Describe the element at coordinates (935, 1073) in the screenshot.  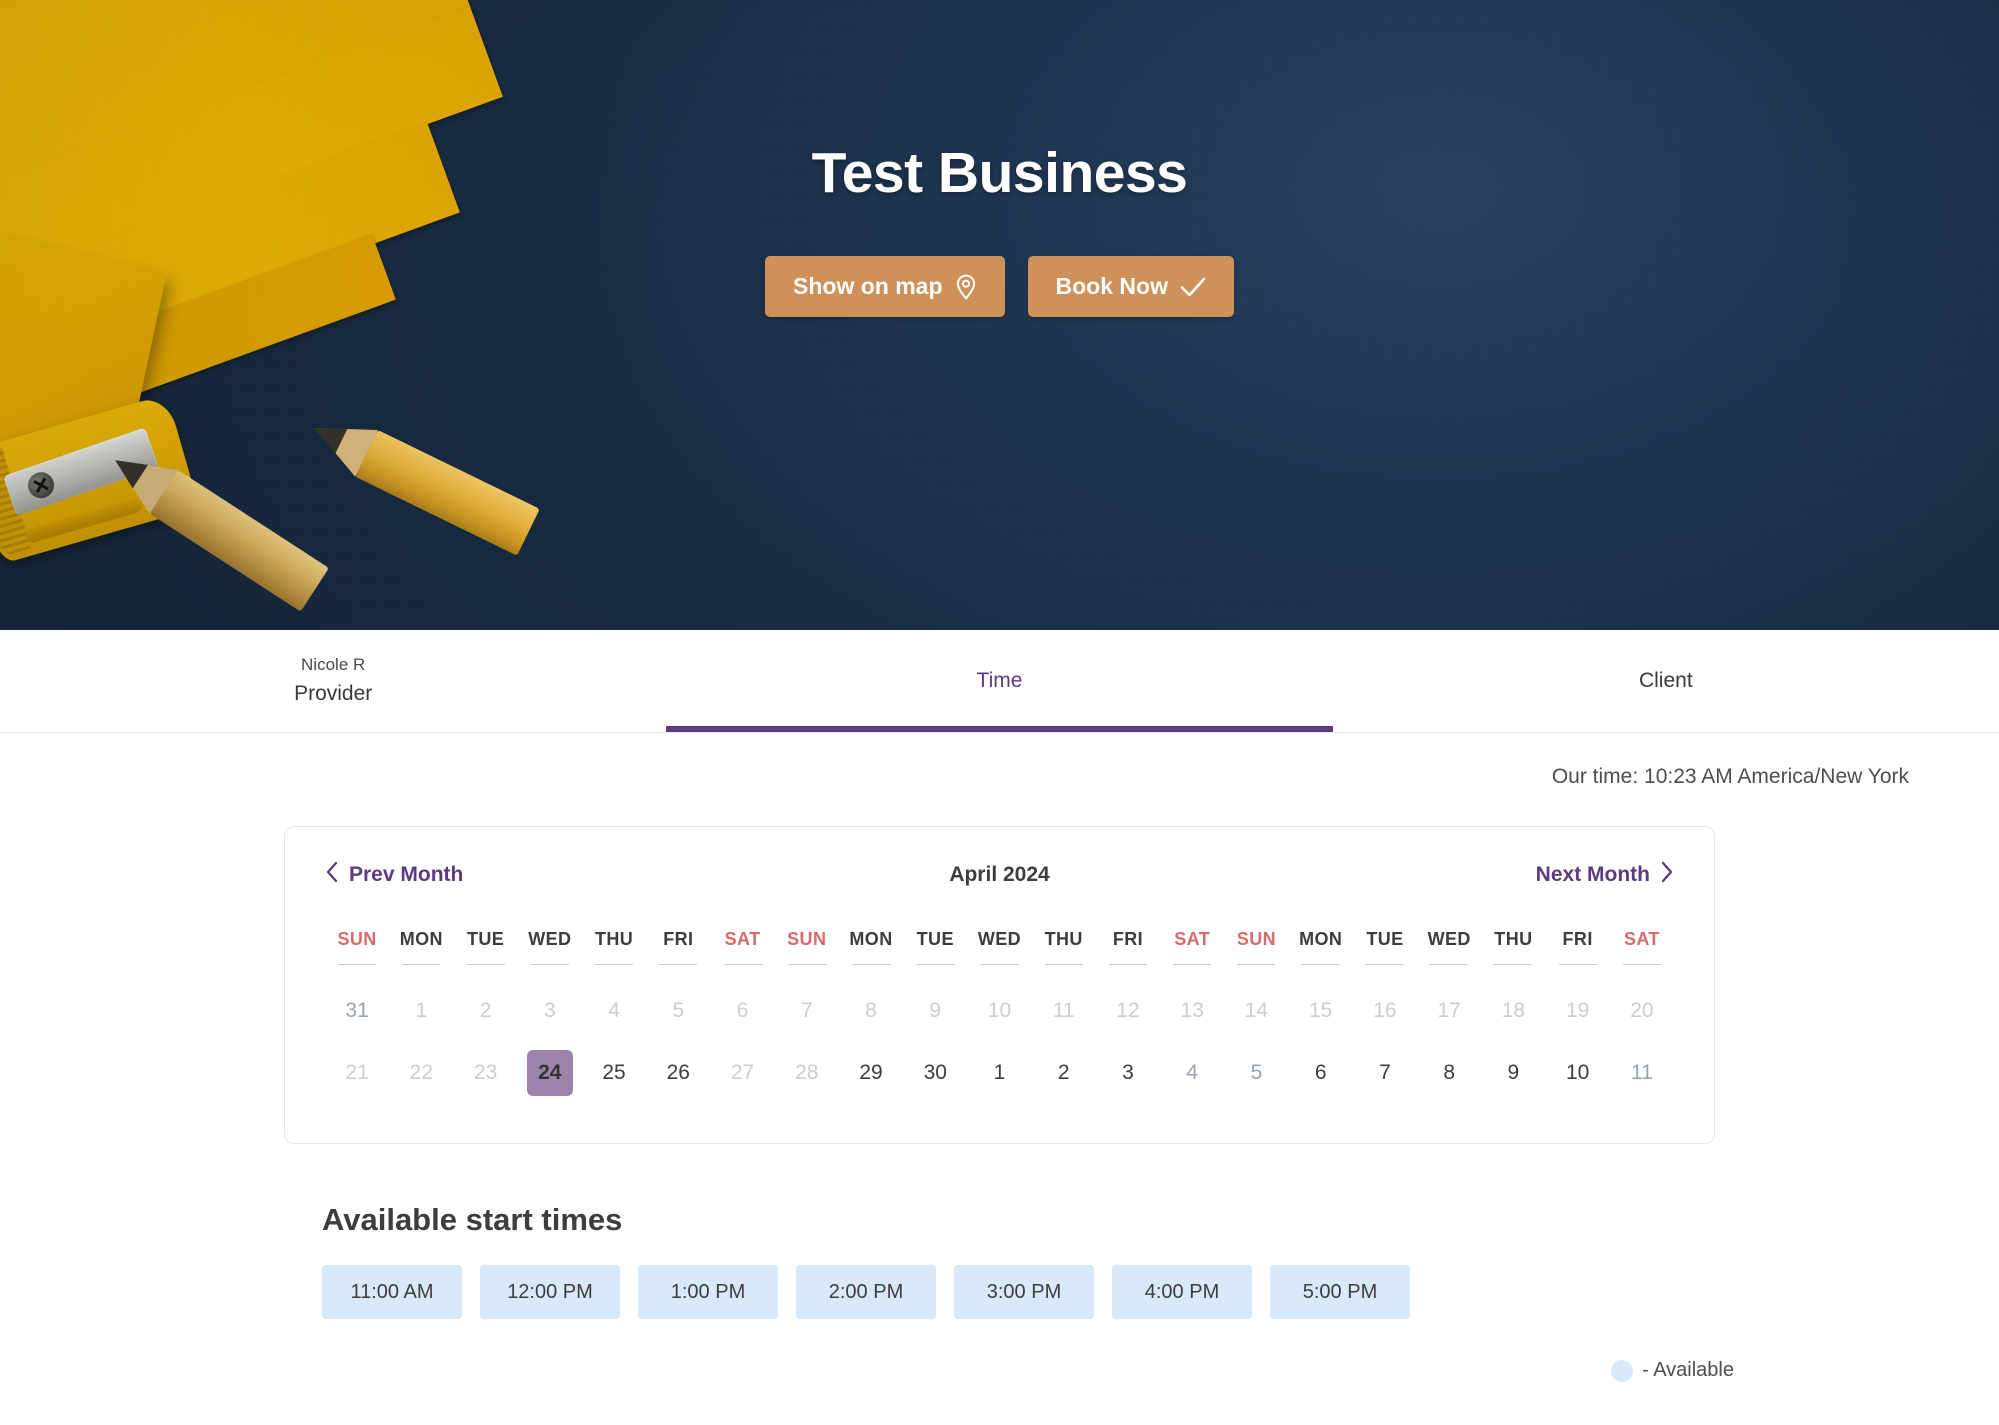
I see `calendar-day: 30` at that location.